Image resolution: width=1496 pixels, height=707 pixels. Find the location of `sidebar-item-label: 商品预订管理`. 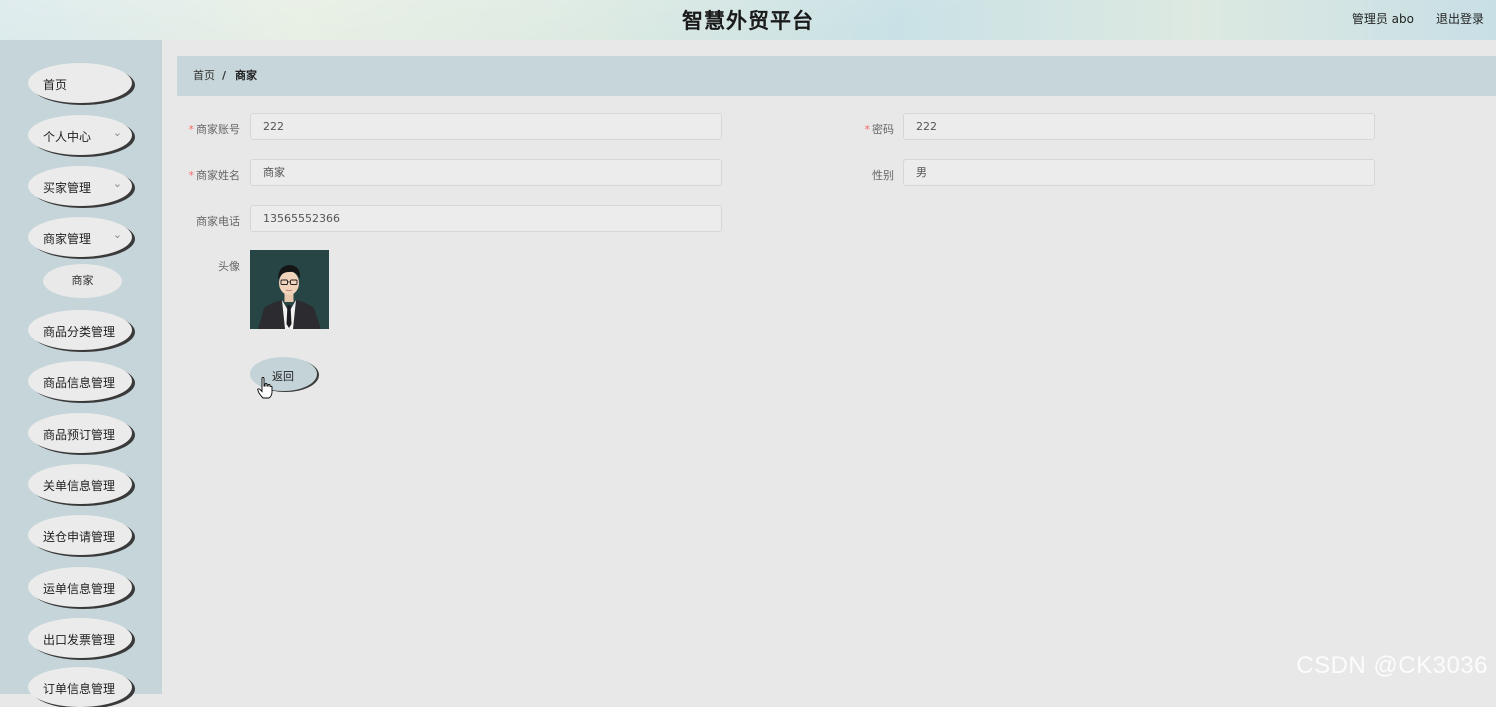

sidebar-item-label: 商品预订管理 is located at coordinates (79, 435).